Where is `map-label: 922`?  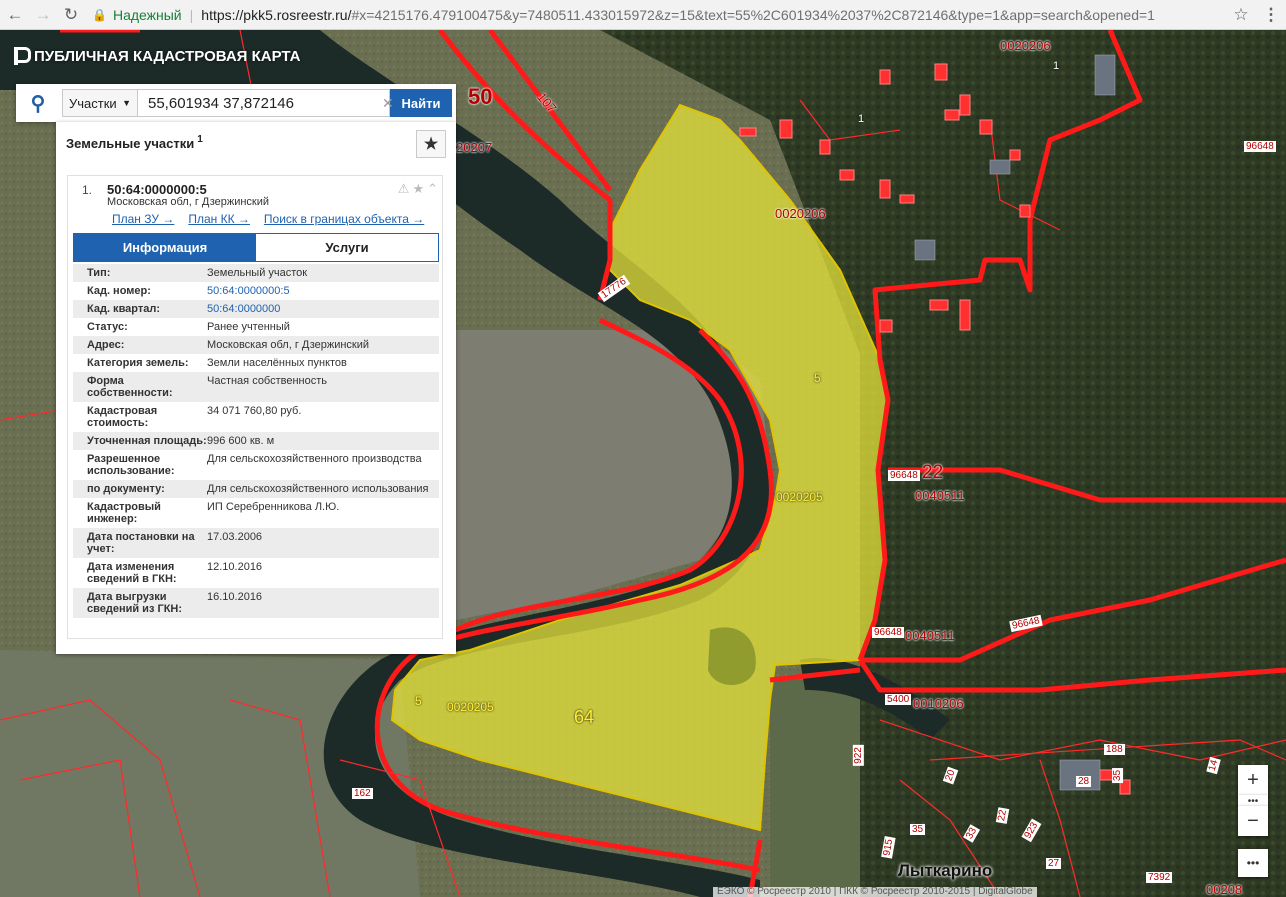 map-label: 922 is located at coordinates (858, 755).